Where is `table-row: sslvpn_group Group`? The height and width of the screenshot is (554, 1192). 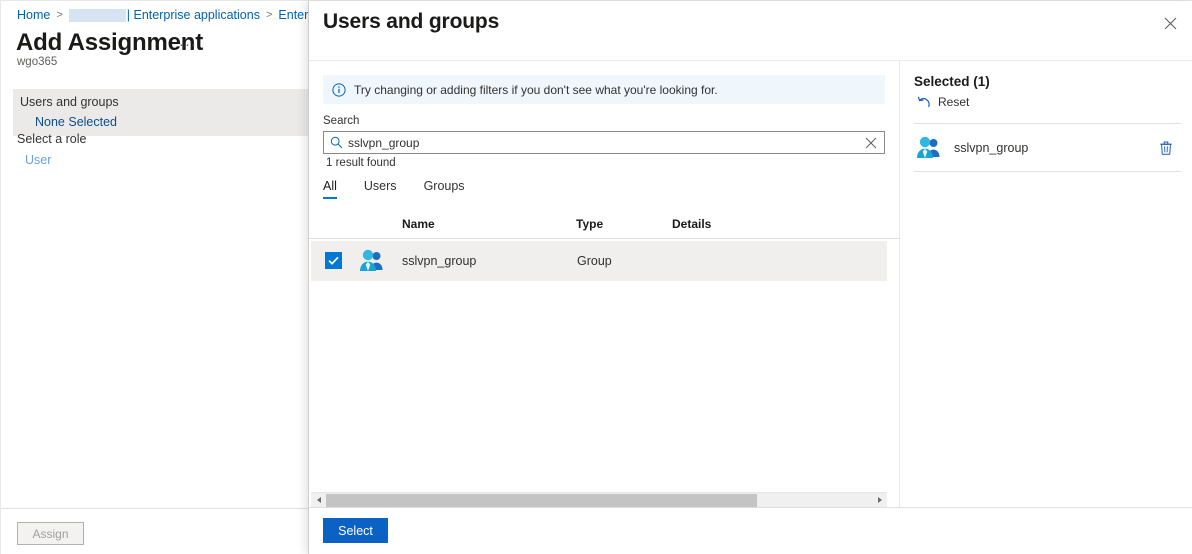 table-row: sslvpn_group Group is located at coordinates (599, 261).